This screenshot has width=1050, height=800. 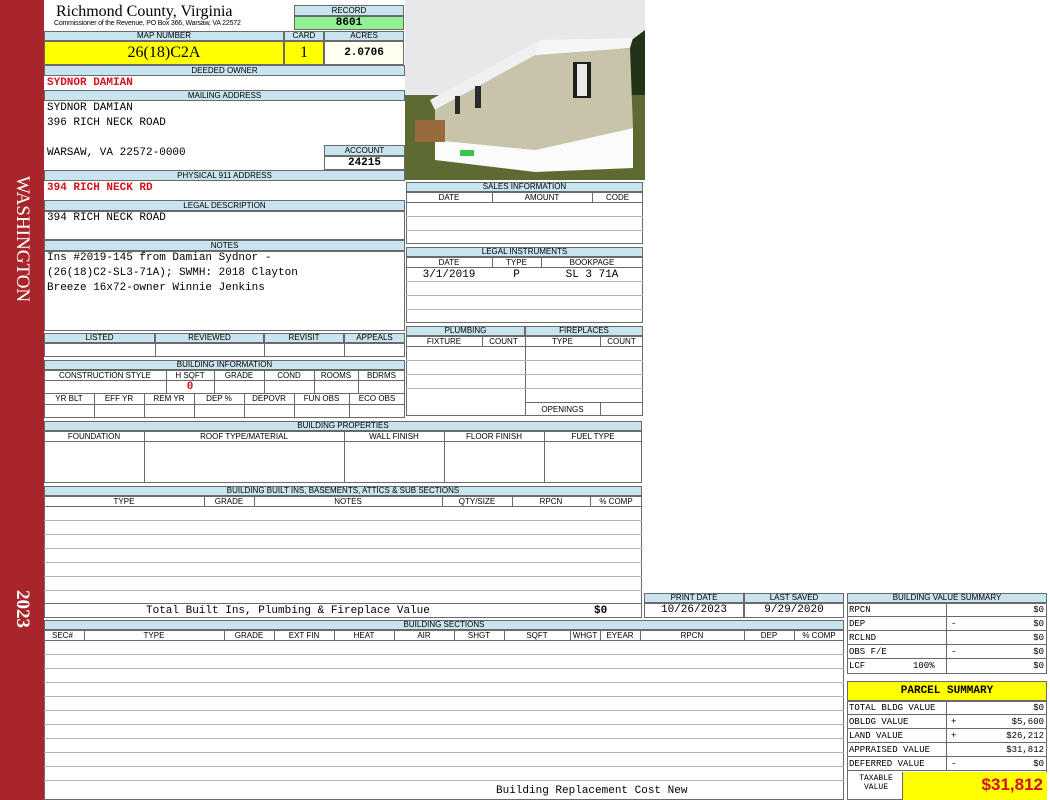 I want to click on sec-col: SEC#, so click(x=62, y=635).